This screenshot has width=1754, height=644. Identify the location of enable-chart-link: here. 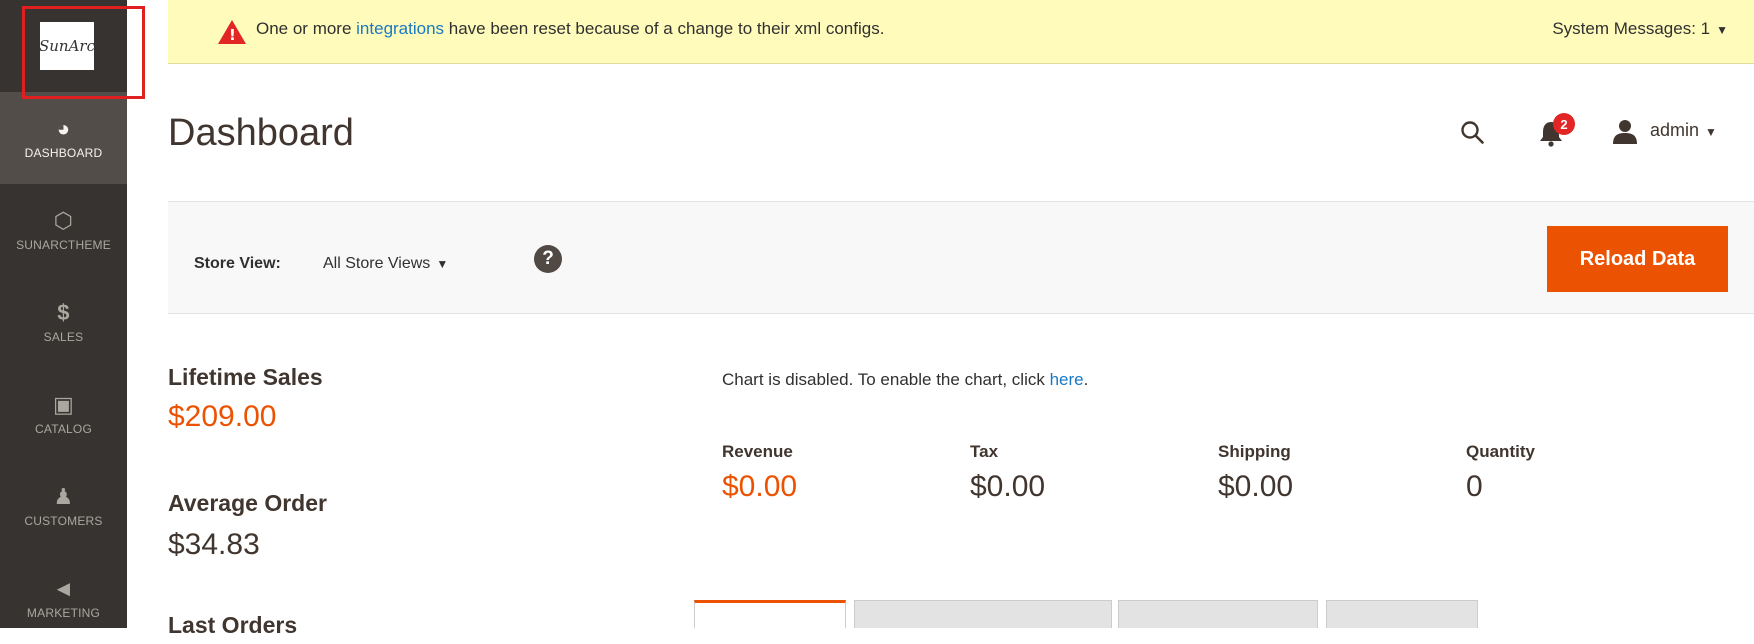
(1067, 379).